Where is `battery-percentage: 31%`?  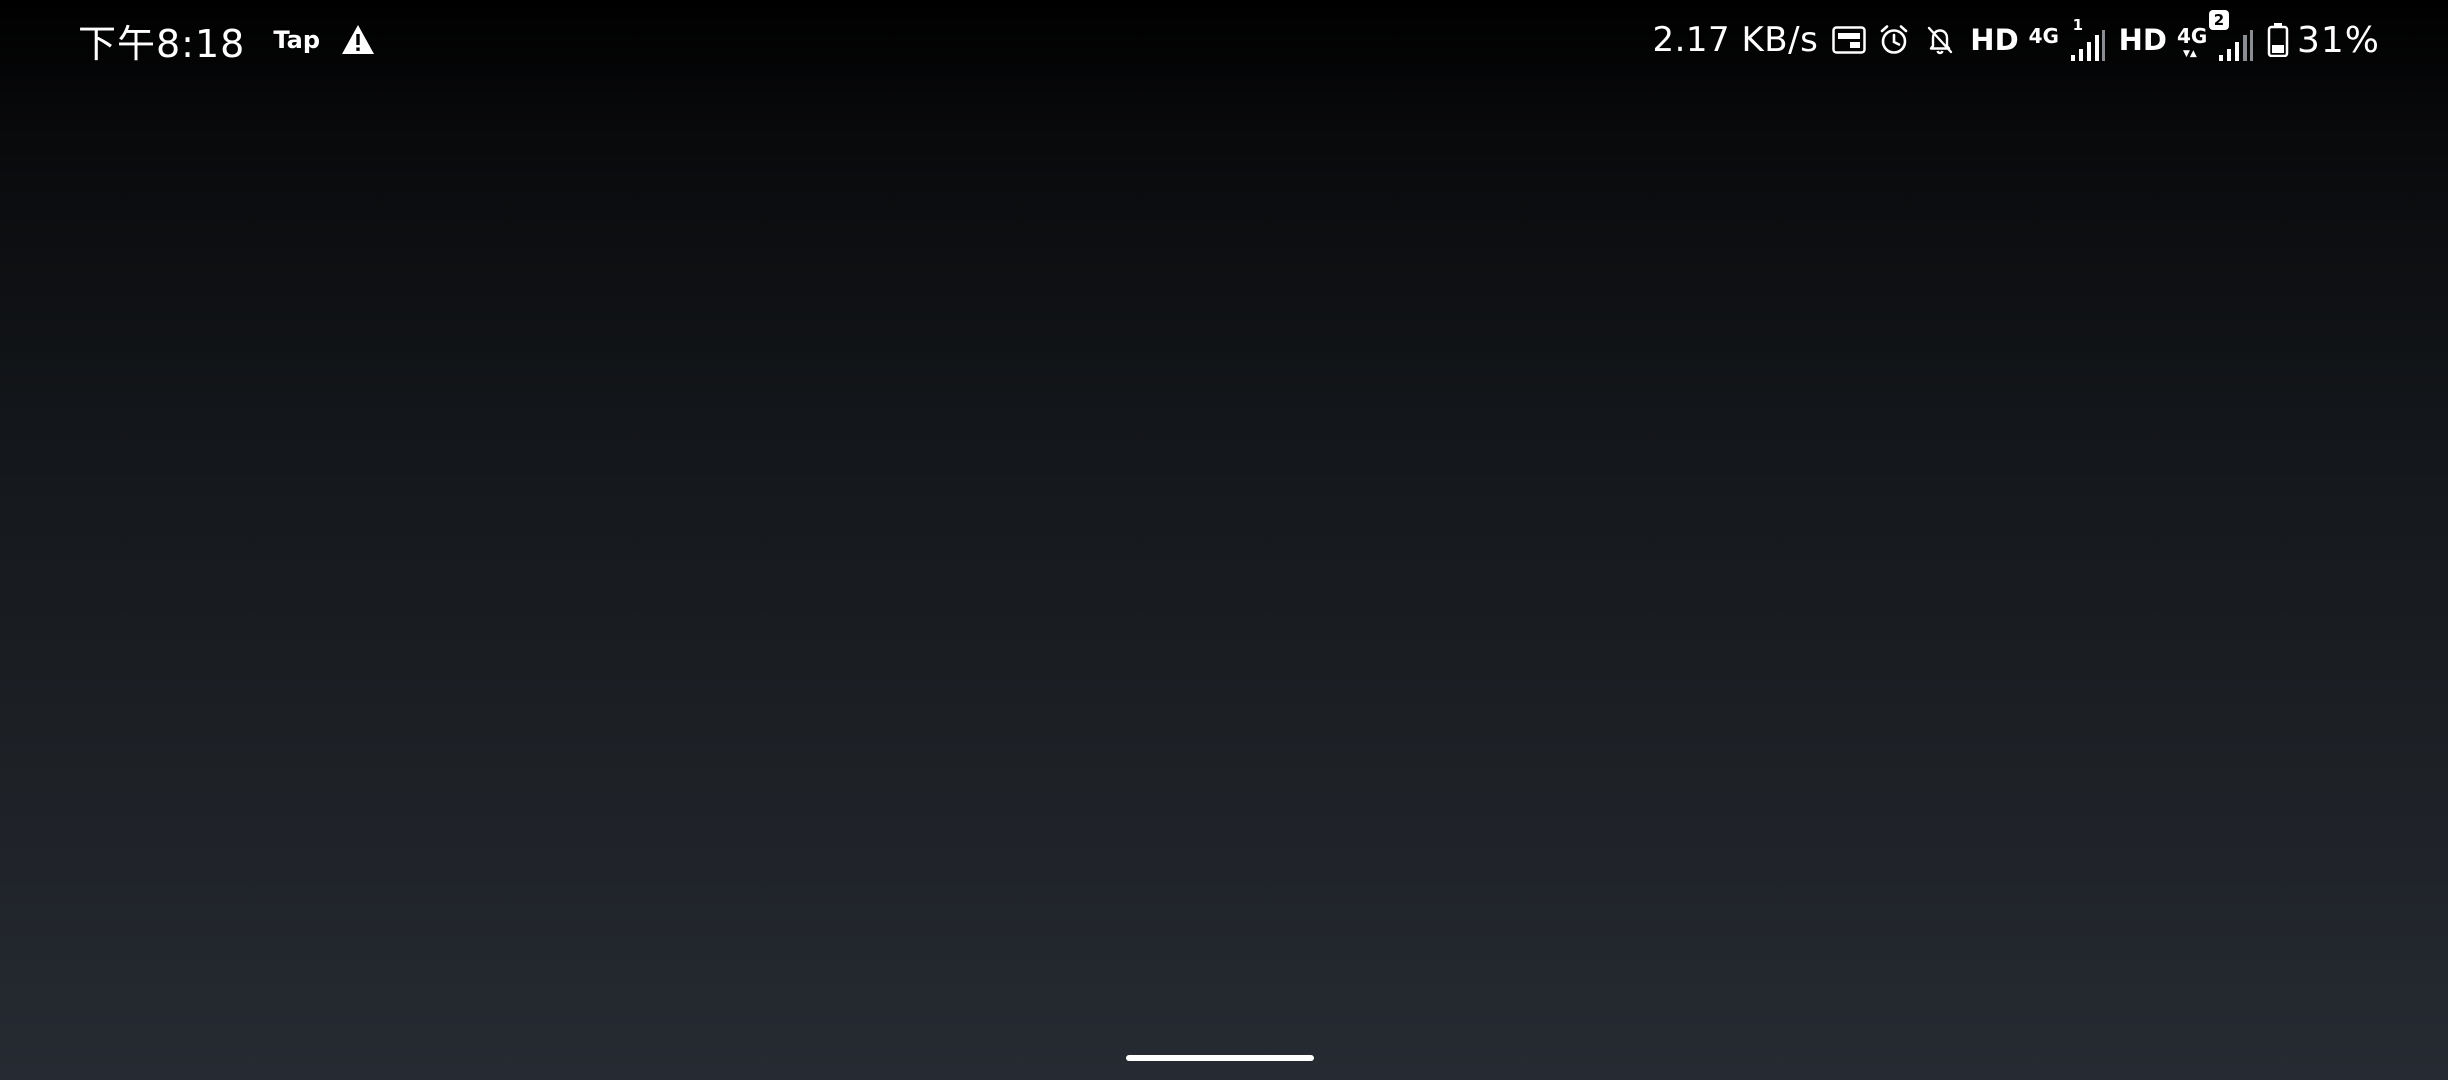 battery-percentage: 31% is located at coordinates (2338, 40).